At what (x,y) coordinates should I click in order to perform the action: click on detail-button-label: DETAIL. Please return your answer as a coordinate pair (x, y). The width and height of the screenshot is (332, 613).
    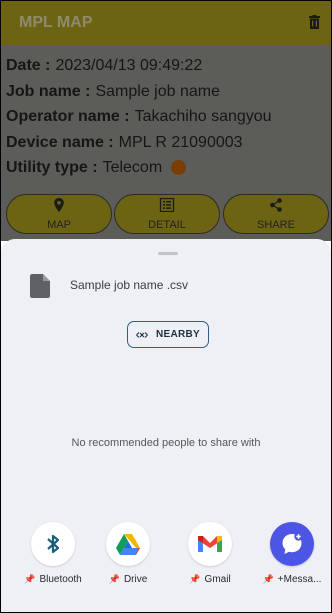
    Looking at the image, I should click on (167, 225).